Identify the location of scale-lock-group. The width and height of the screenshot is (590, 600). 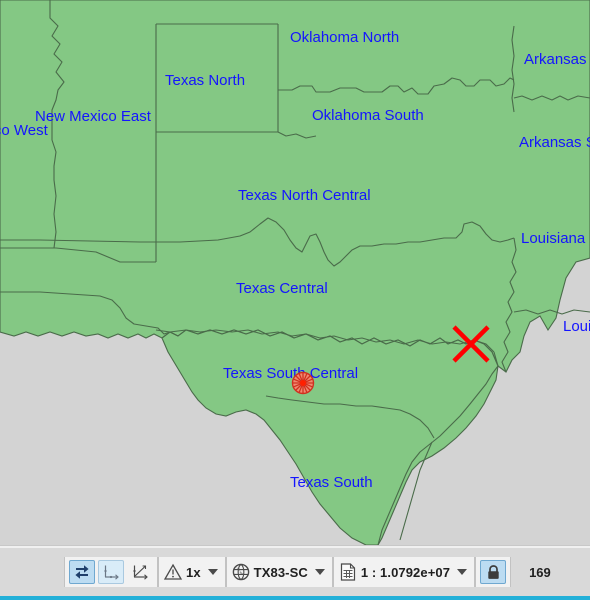
(493, 572).